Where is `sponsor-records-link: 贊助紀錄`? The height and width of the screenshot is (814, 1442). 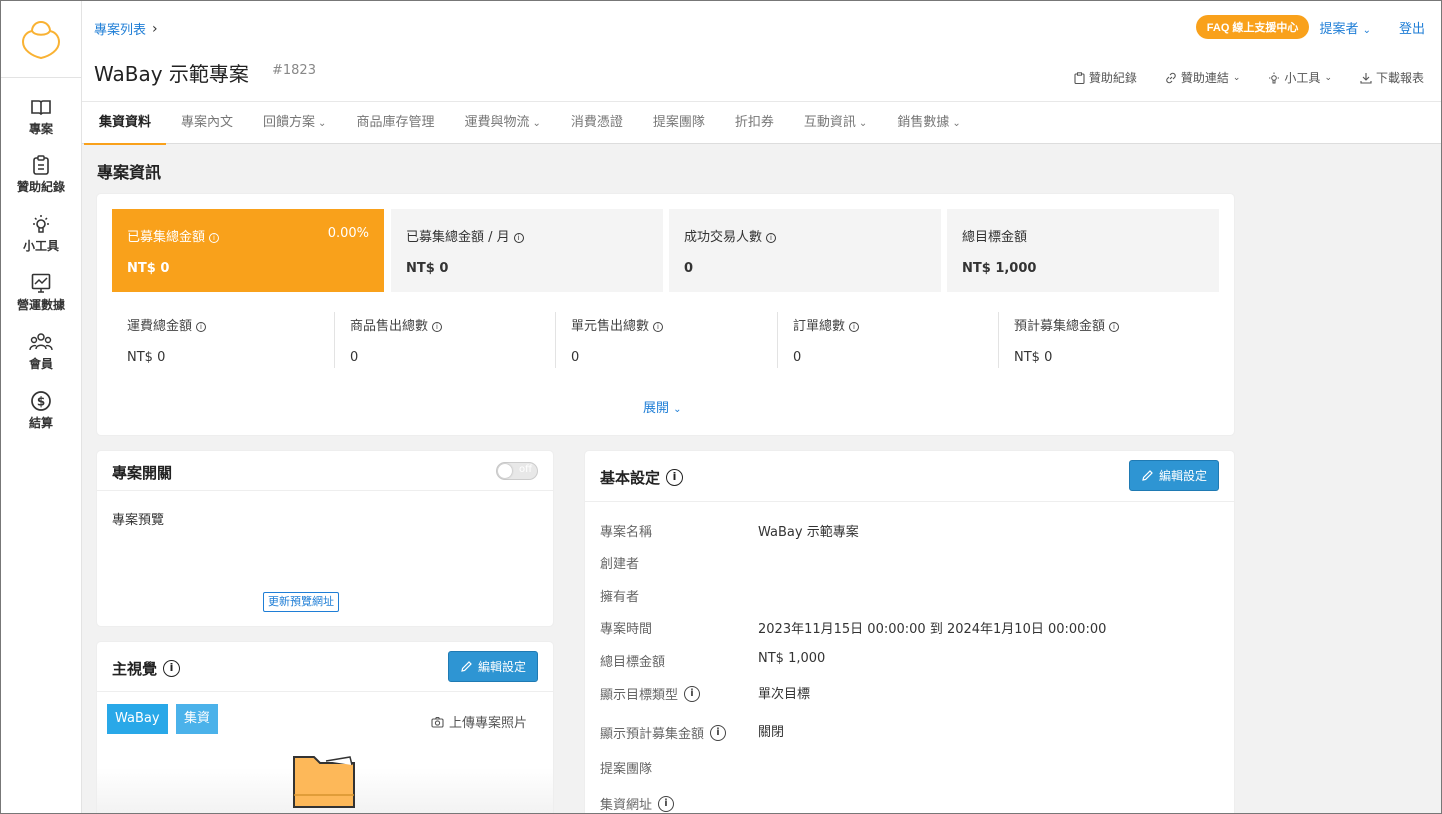
sponsor-records-link: 贊助紀錄 is located at coordinates (1105, 77).